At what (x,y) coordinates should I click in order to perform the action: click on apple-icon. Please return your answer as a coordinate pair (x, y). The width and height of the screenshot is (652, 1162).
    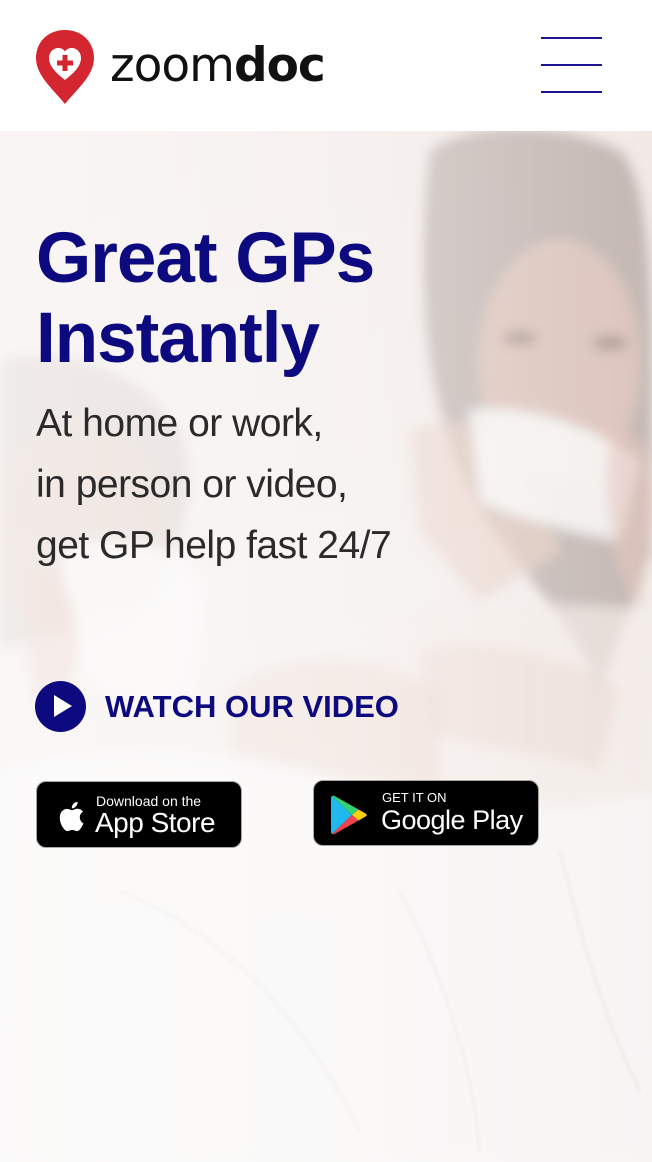
    Looking at the image, I should click on (71, 816).